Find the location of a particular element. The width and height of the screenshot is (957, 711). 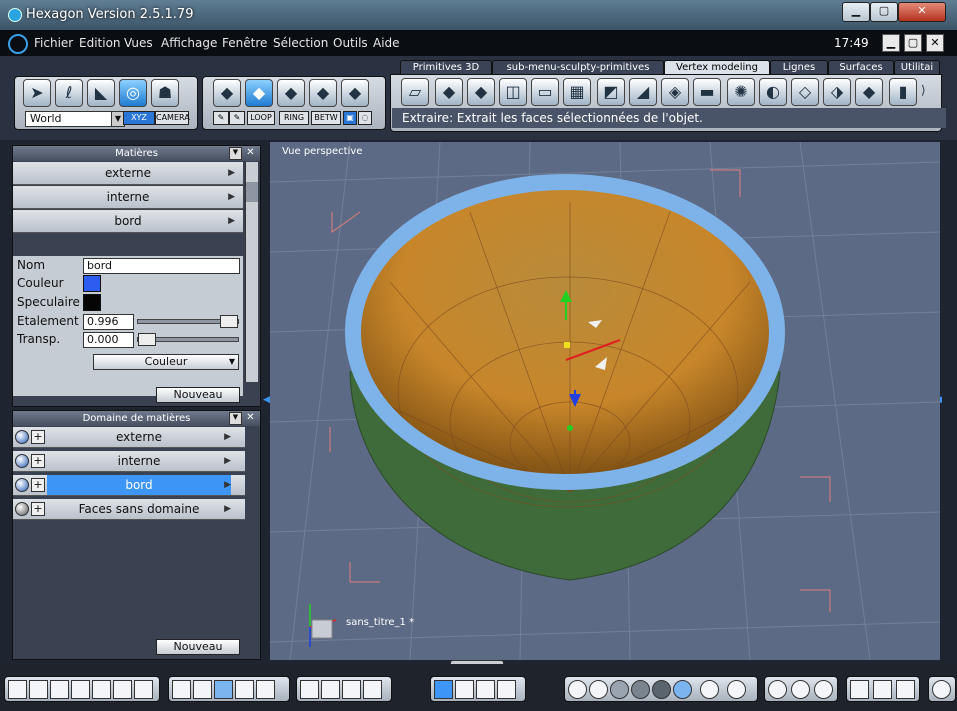

bridge-icon: ▬ is located at coordinates (707, 92).